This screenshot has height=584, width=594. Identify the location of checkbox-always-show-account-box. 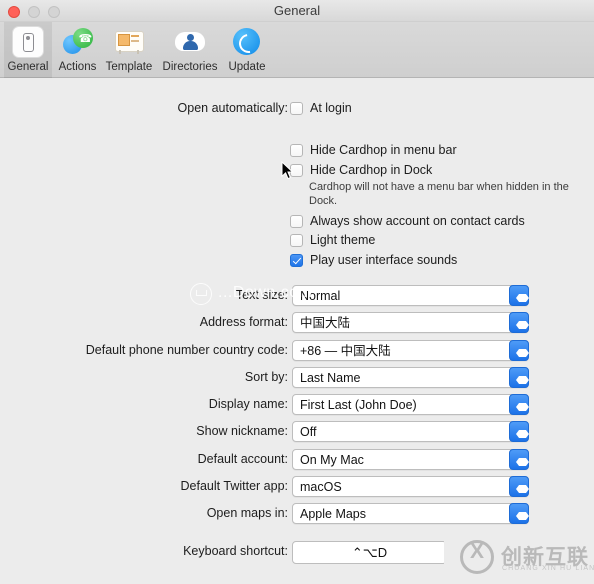
(296, 221).